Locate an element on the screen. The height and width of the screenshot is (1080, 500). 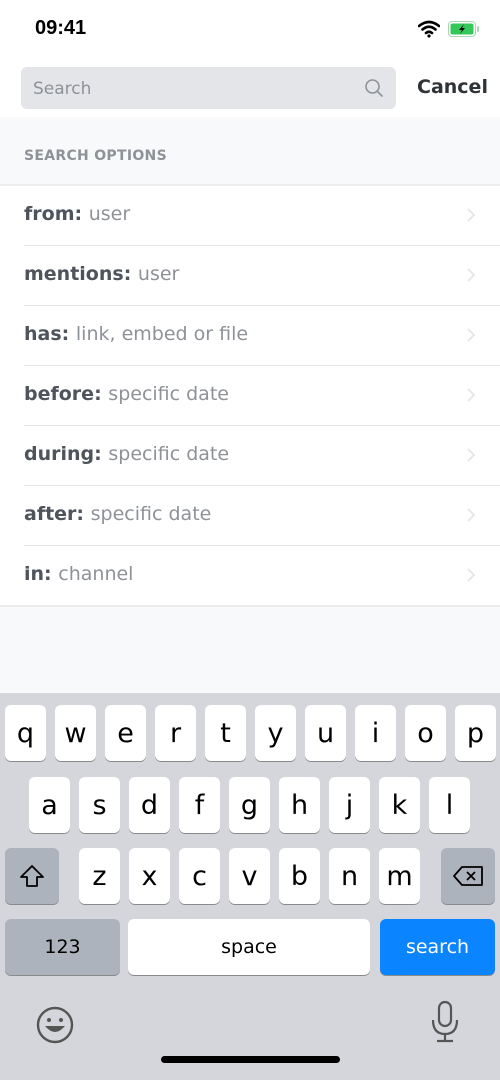
option-label: after: specific date is located at coordinates (117, 514).